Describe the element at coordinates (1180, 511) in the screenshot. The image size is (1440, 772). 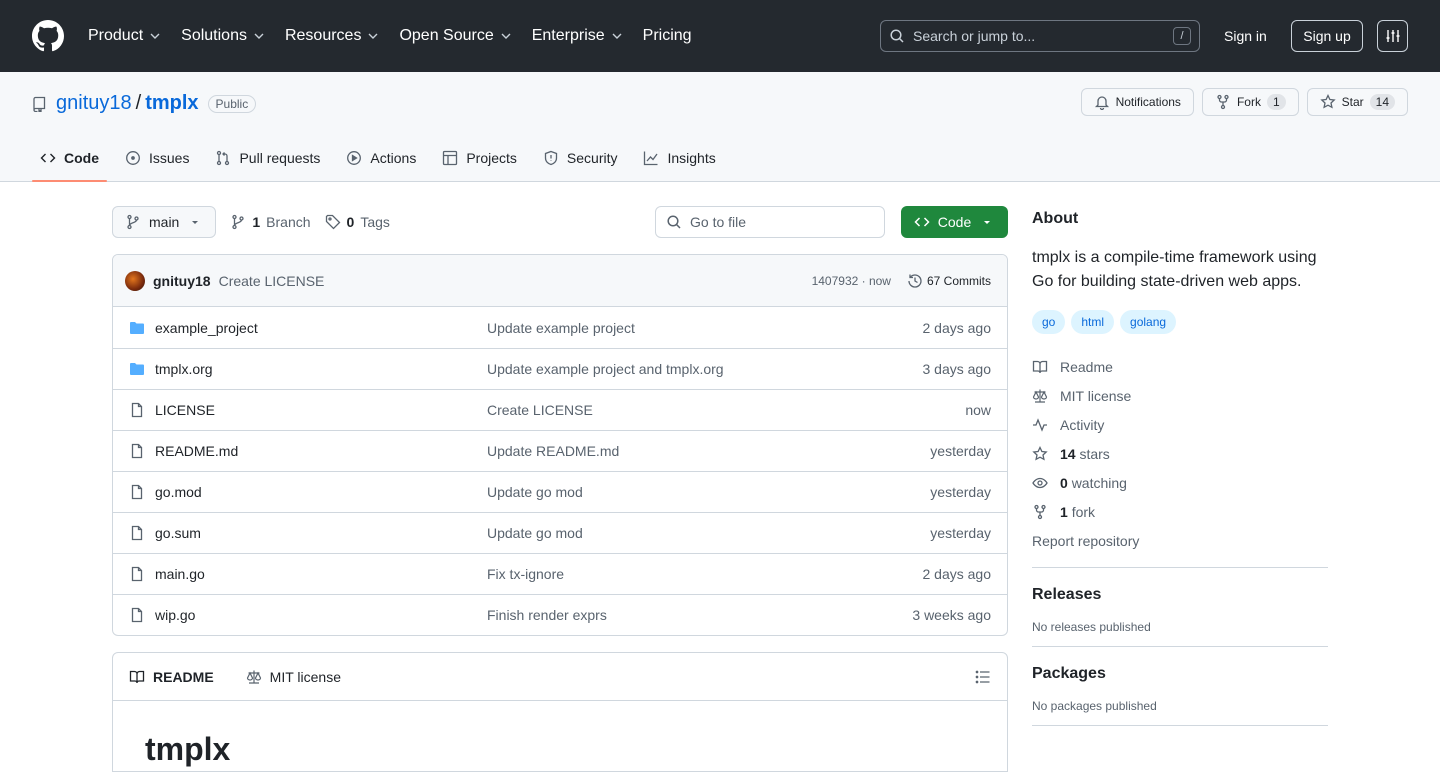
I see `forks-link: 1 fork` at that location.